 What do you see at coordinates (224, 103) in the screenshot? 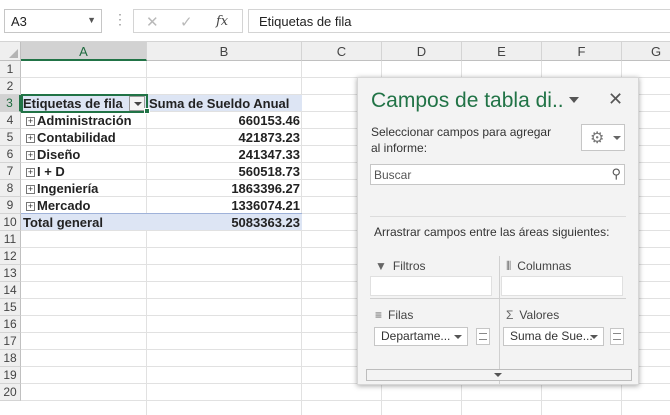
I see `pivot-value-header: Suma de Sueldo Anual` at bounding box center [224, 103].